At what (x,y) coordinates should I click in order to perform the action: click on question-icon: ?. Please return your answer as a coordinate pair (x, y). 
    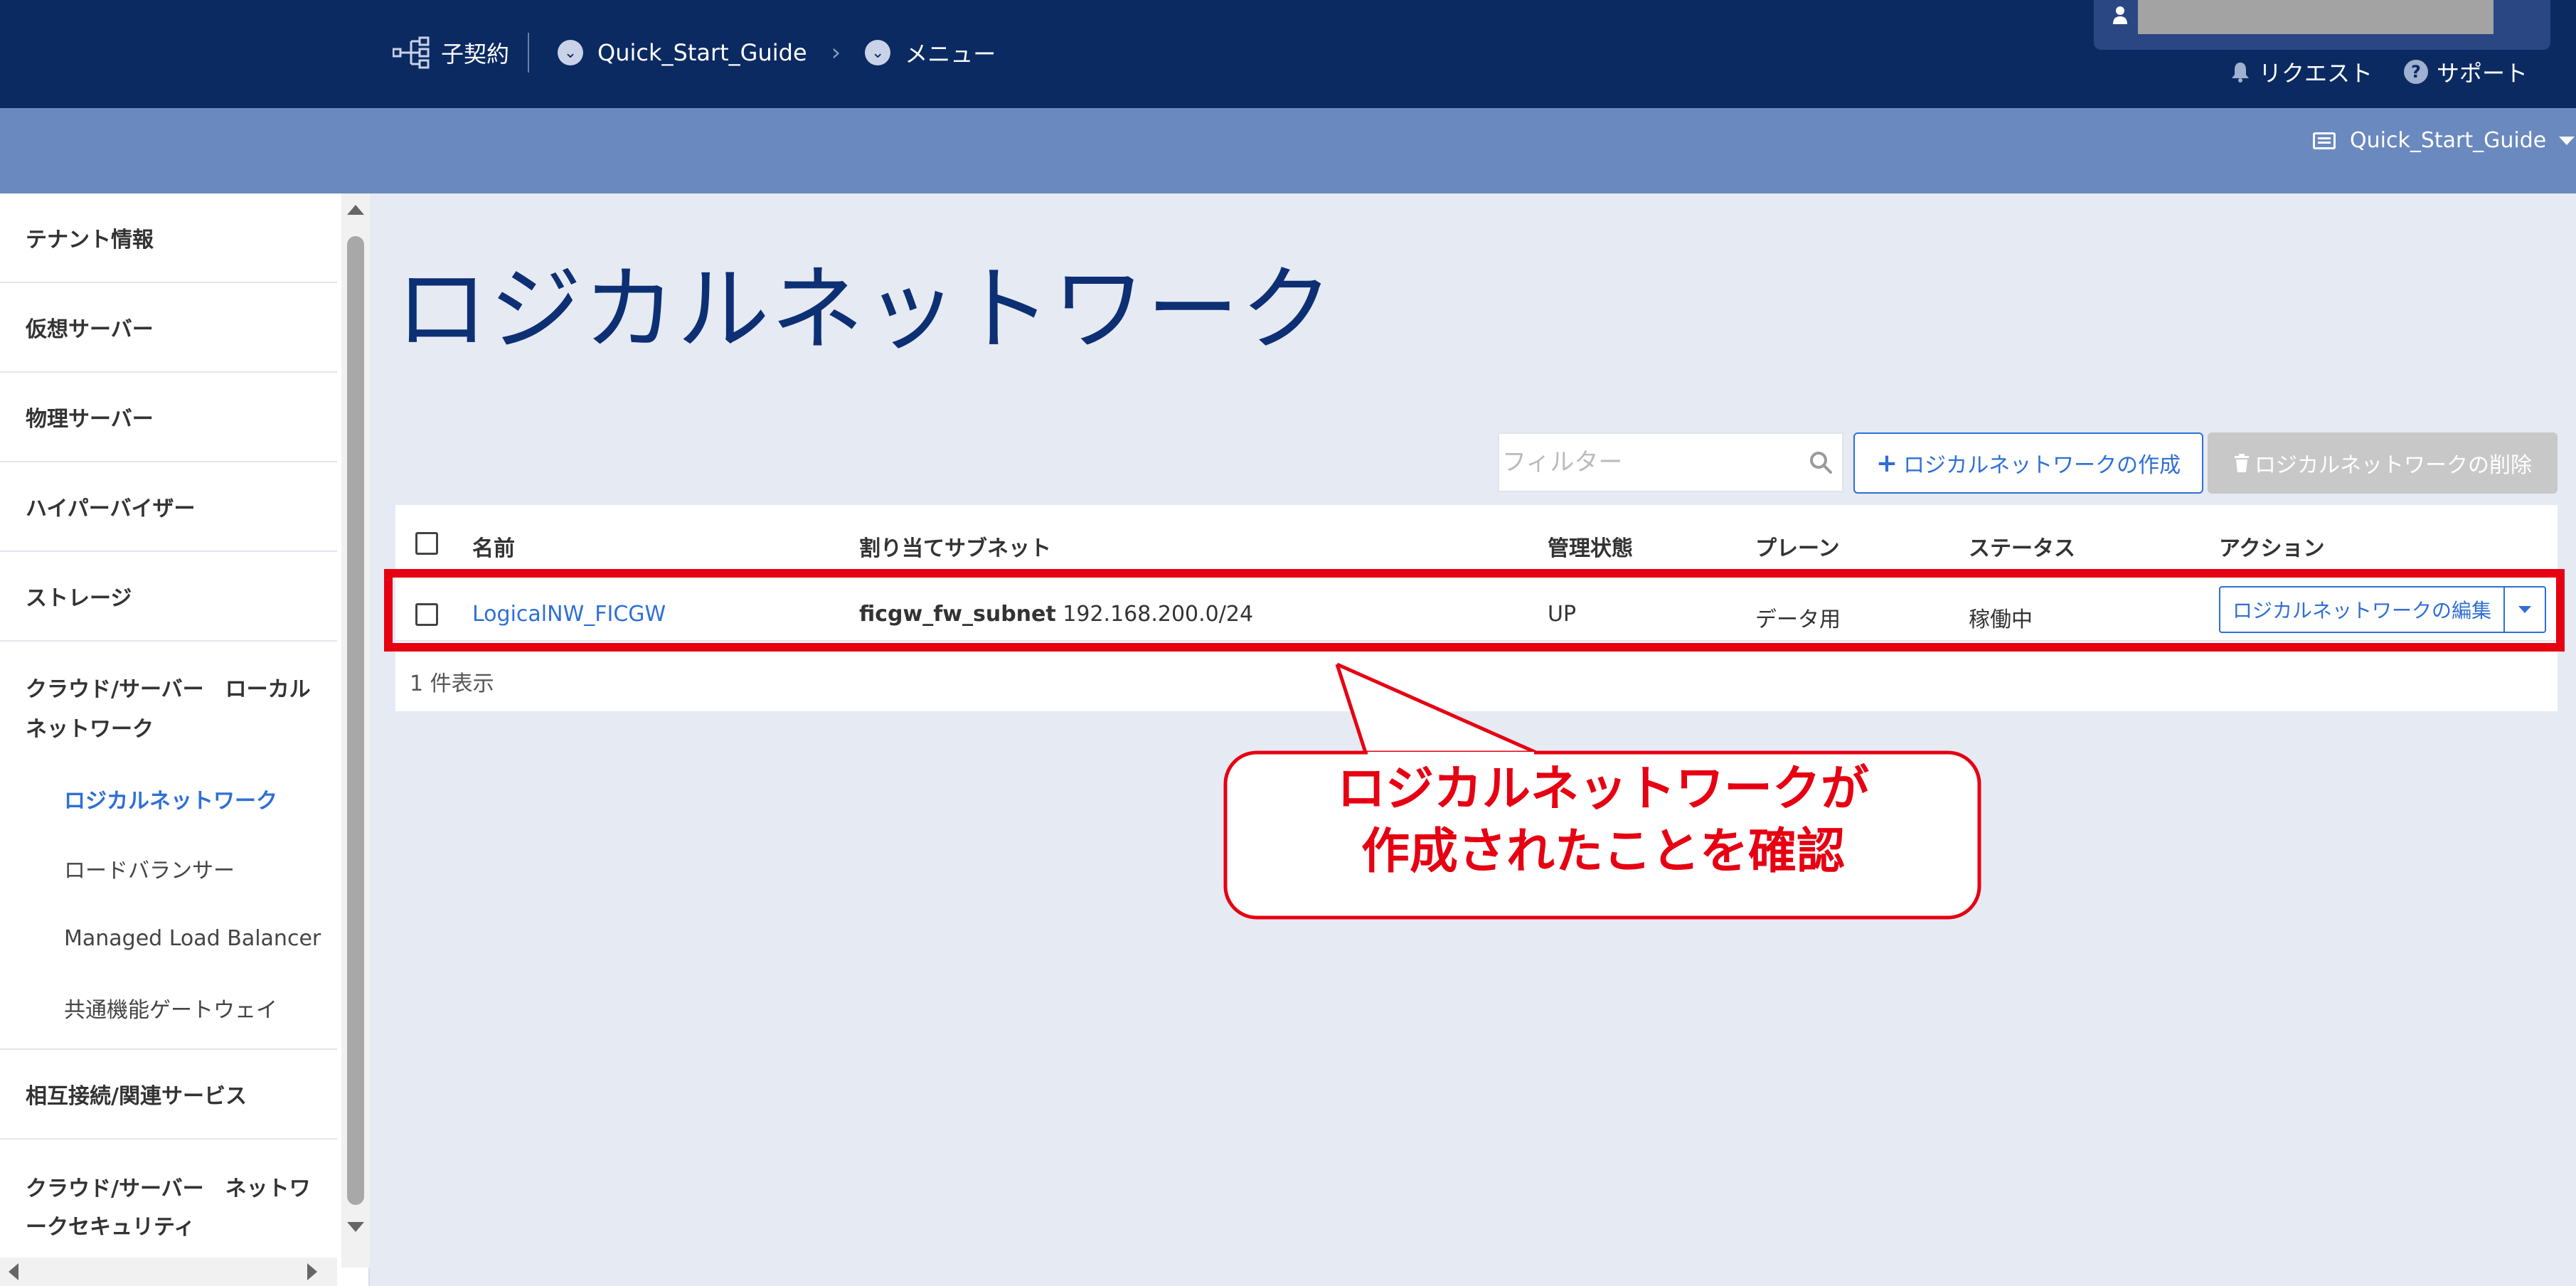
    Looking at the image, I should click on (2416, 72).